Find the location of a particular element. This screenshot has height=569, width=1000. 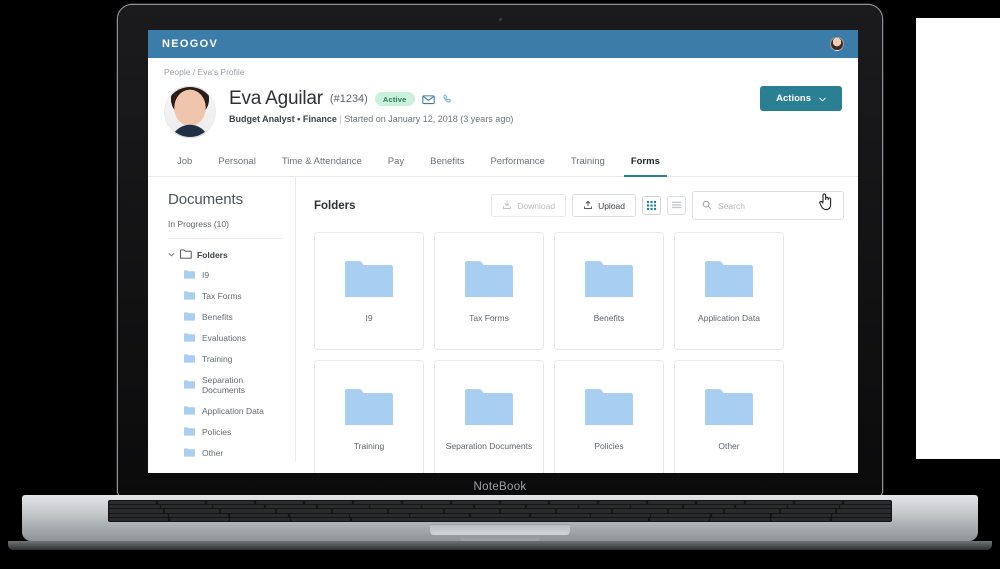

folder-card-label: Separation Documents is located at coordinates (489, 445).